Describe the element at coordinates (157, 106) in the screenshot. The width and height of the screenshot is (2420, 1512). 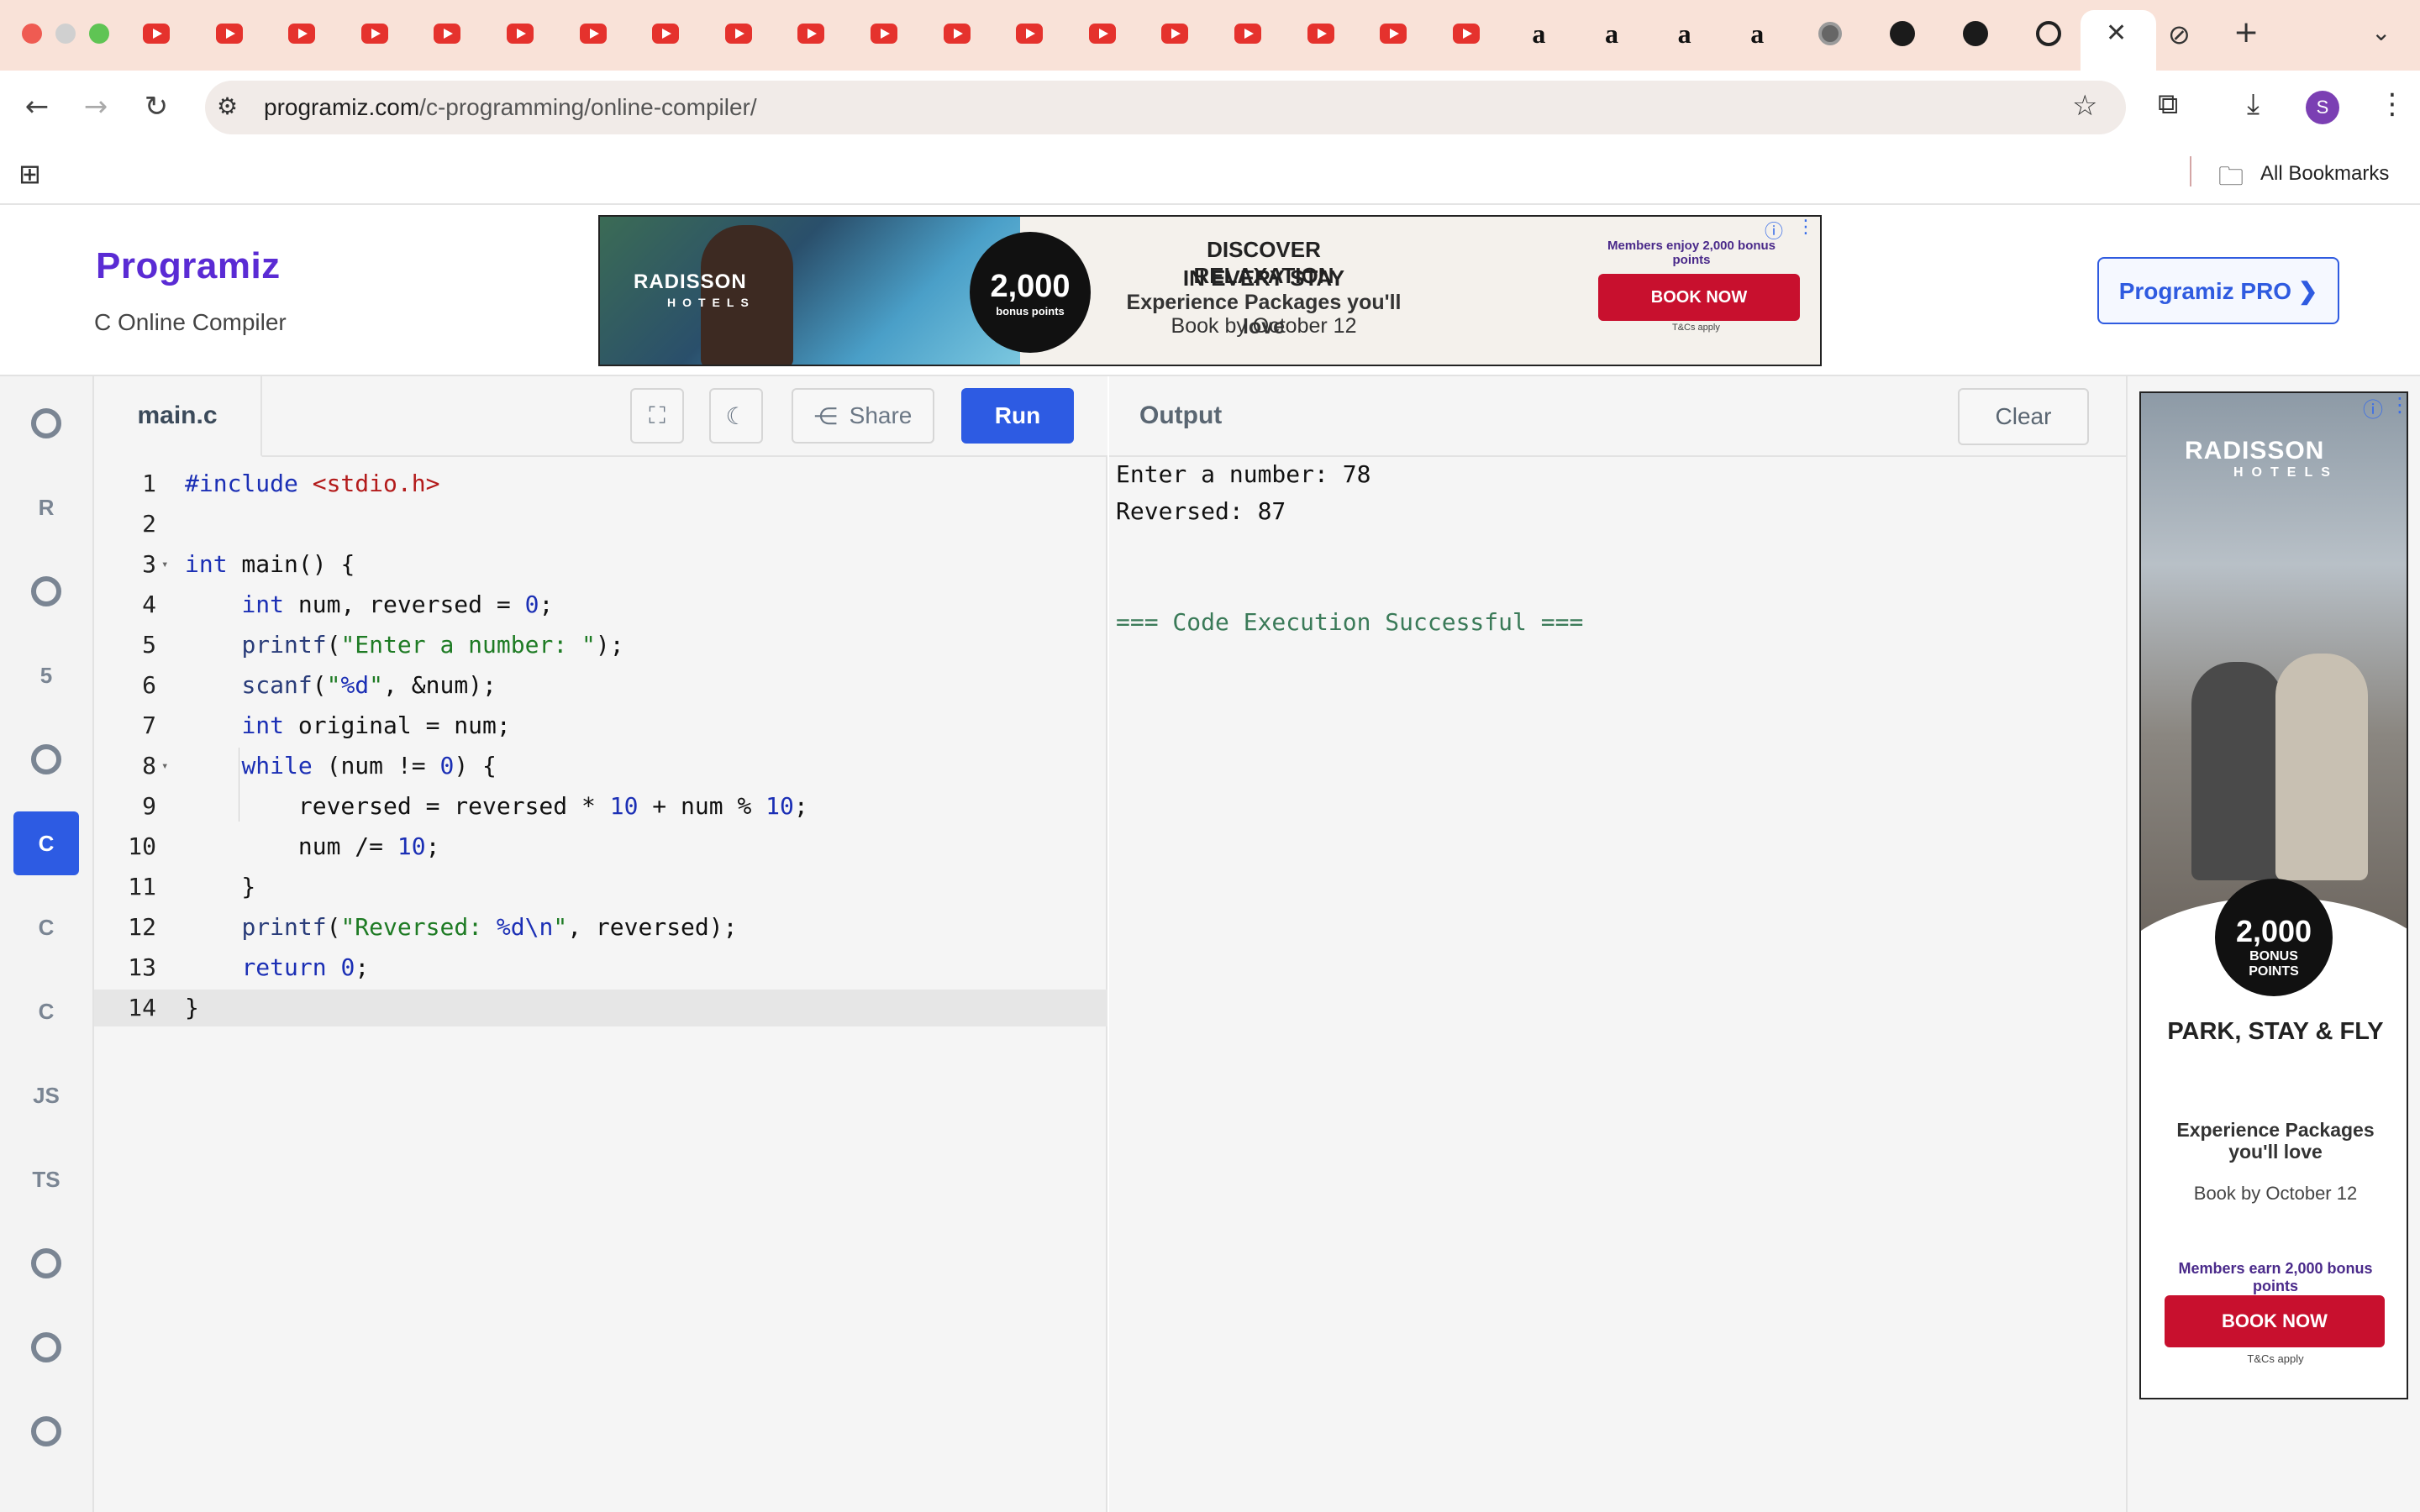
I see `reload-button: ↻` at that location.